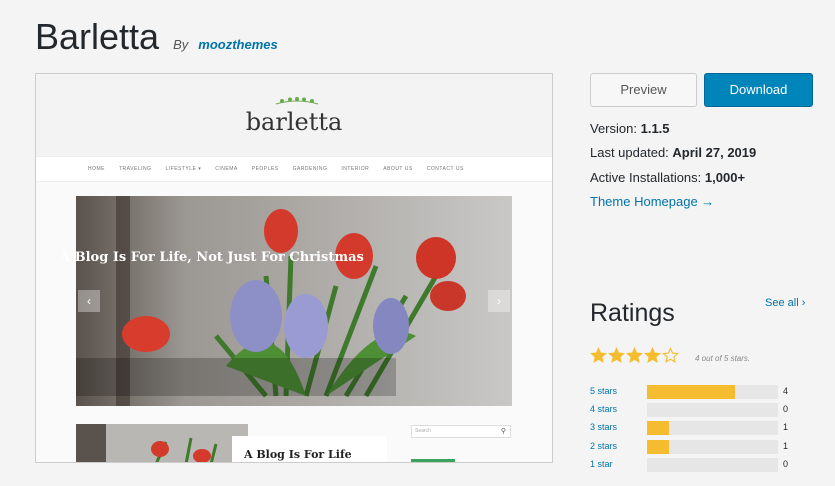 This screenshot has height=486, width=835. What do you see at coordinates (398, 169) in the screenshot?
I see `preview-nav-item: ABOUT US` at bounding box center [398, 169].